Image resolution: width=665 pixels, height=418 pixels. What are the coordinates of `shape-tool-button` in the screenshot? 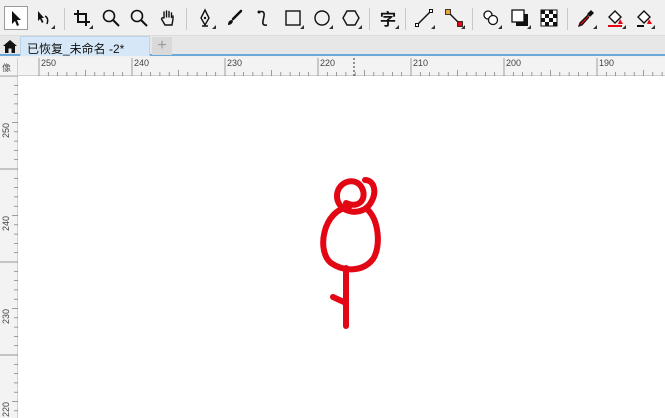 It's located at (44, 18).